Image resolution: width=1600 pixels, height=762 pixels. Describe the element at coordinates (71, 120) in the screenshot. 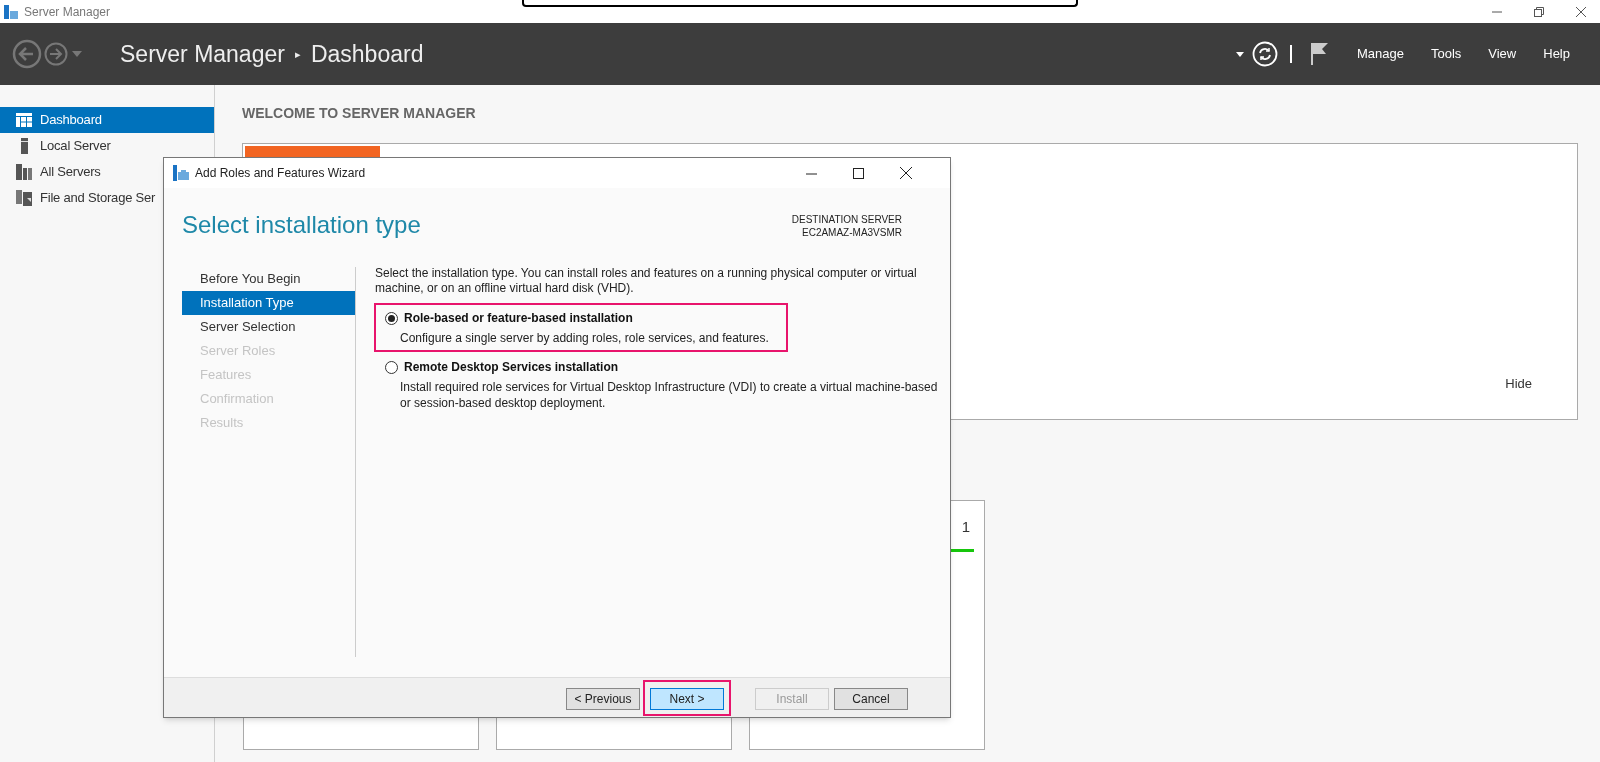

I see `sidebar-label: Dashboard` at that location.